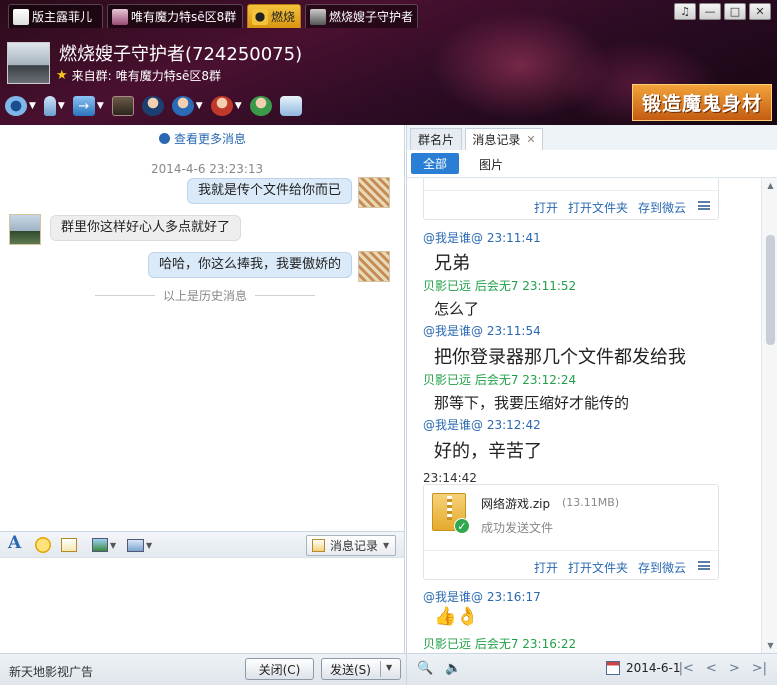  What do you see at coordinates (515, 503) in the screenshot?
I see `file-name: 网络游戏.zip` at bounding box center [515, 503].